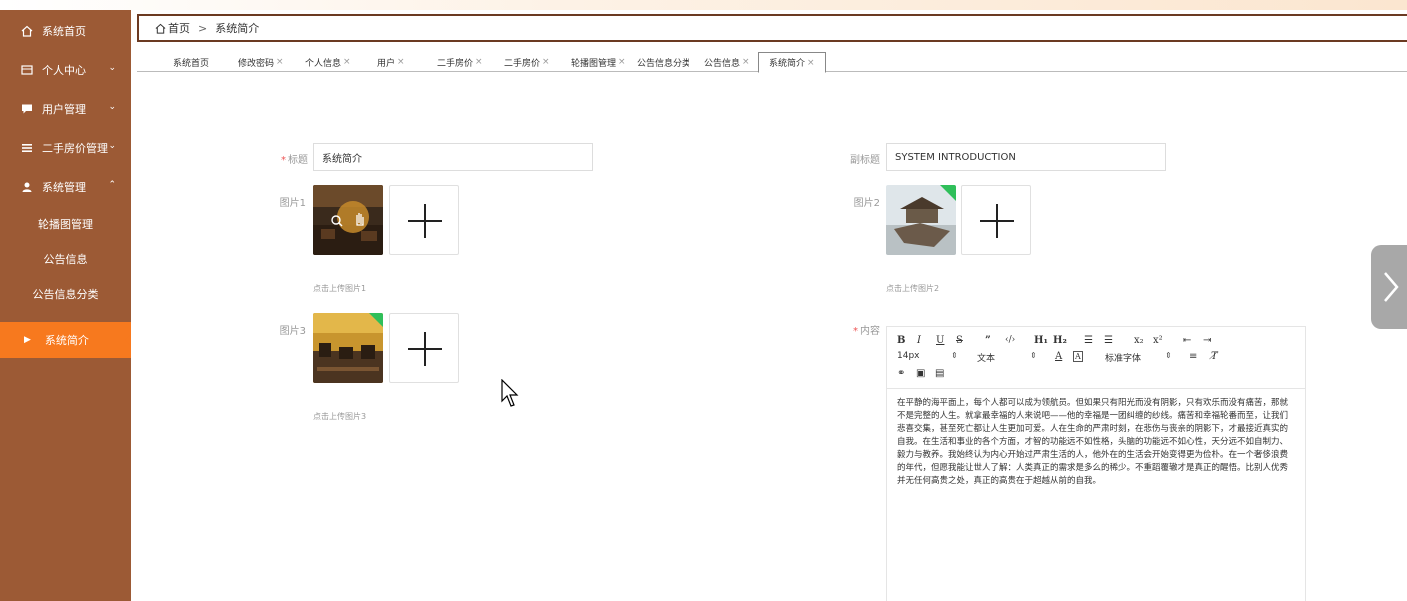  I want to click on underline-icon: U, so click(940, 340).